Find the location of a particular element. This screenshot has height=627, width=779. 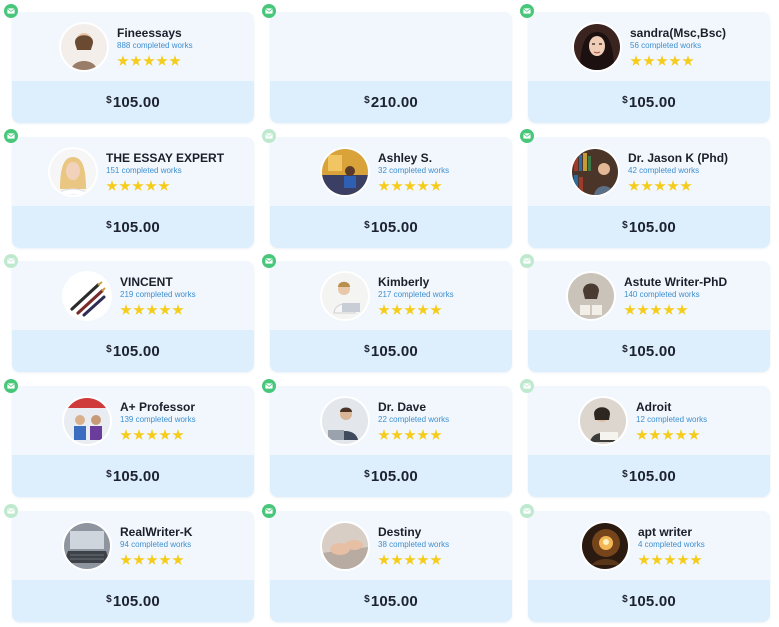

writer-card: apt writer 4 completed works $105.00 is located at coordinates (649, 566).